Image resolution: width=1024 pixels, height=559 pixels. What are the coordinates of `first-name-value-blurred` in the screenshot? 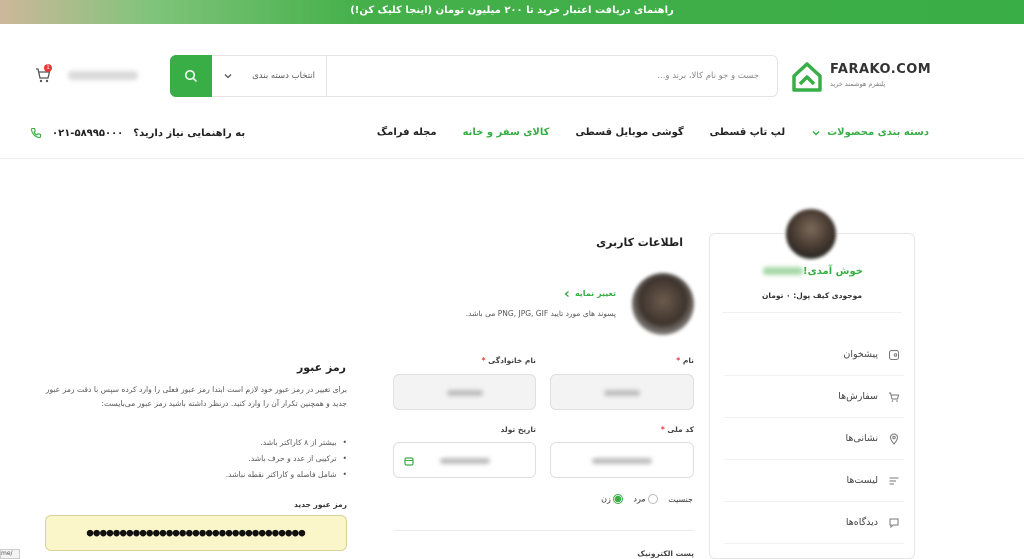 It's located at (622, 393).